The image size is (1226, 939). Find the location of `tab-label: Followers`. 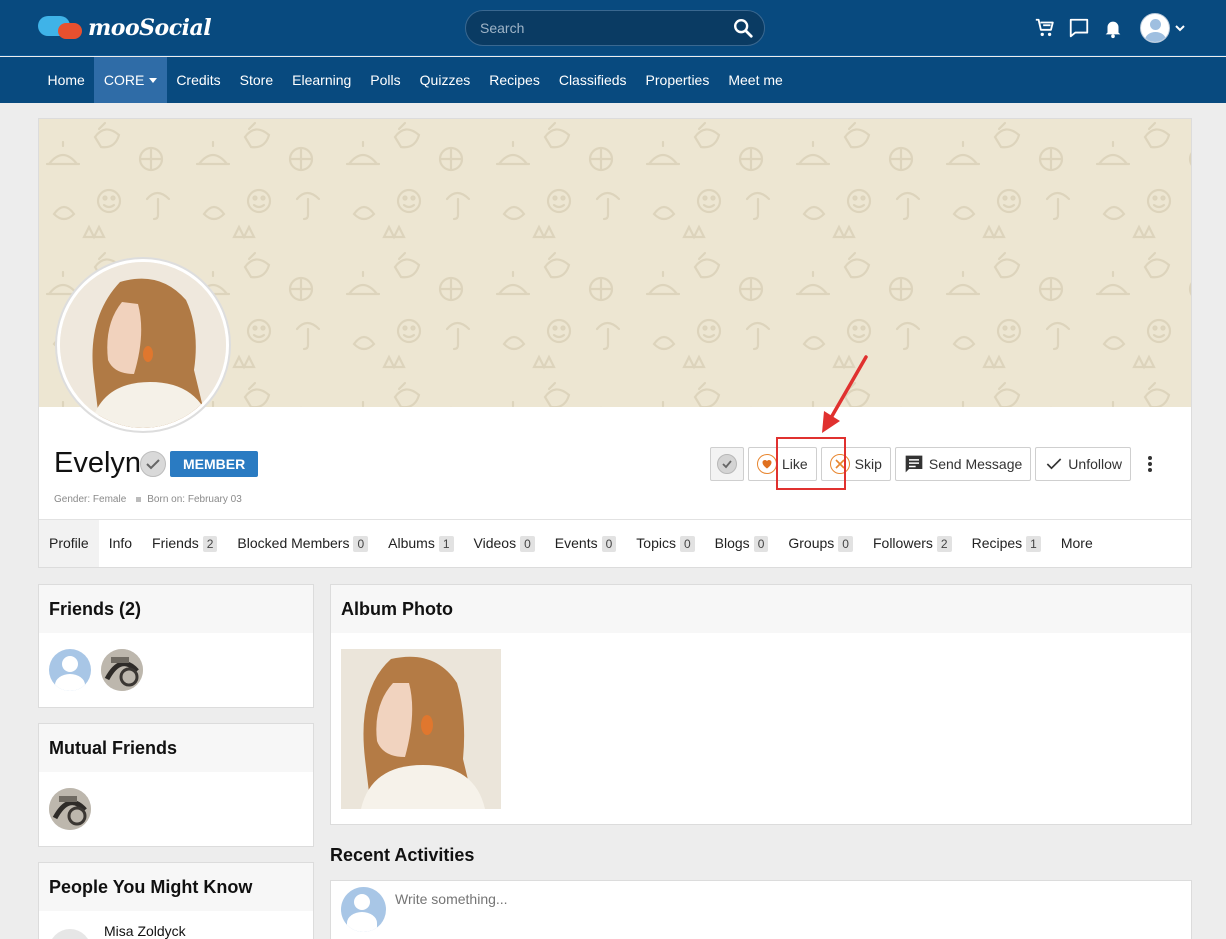

tab-label: Followers is located at coordinates (902, 543).